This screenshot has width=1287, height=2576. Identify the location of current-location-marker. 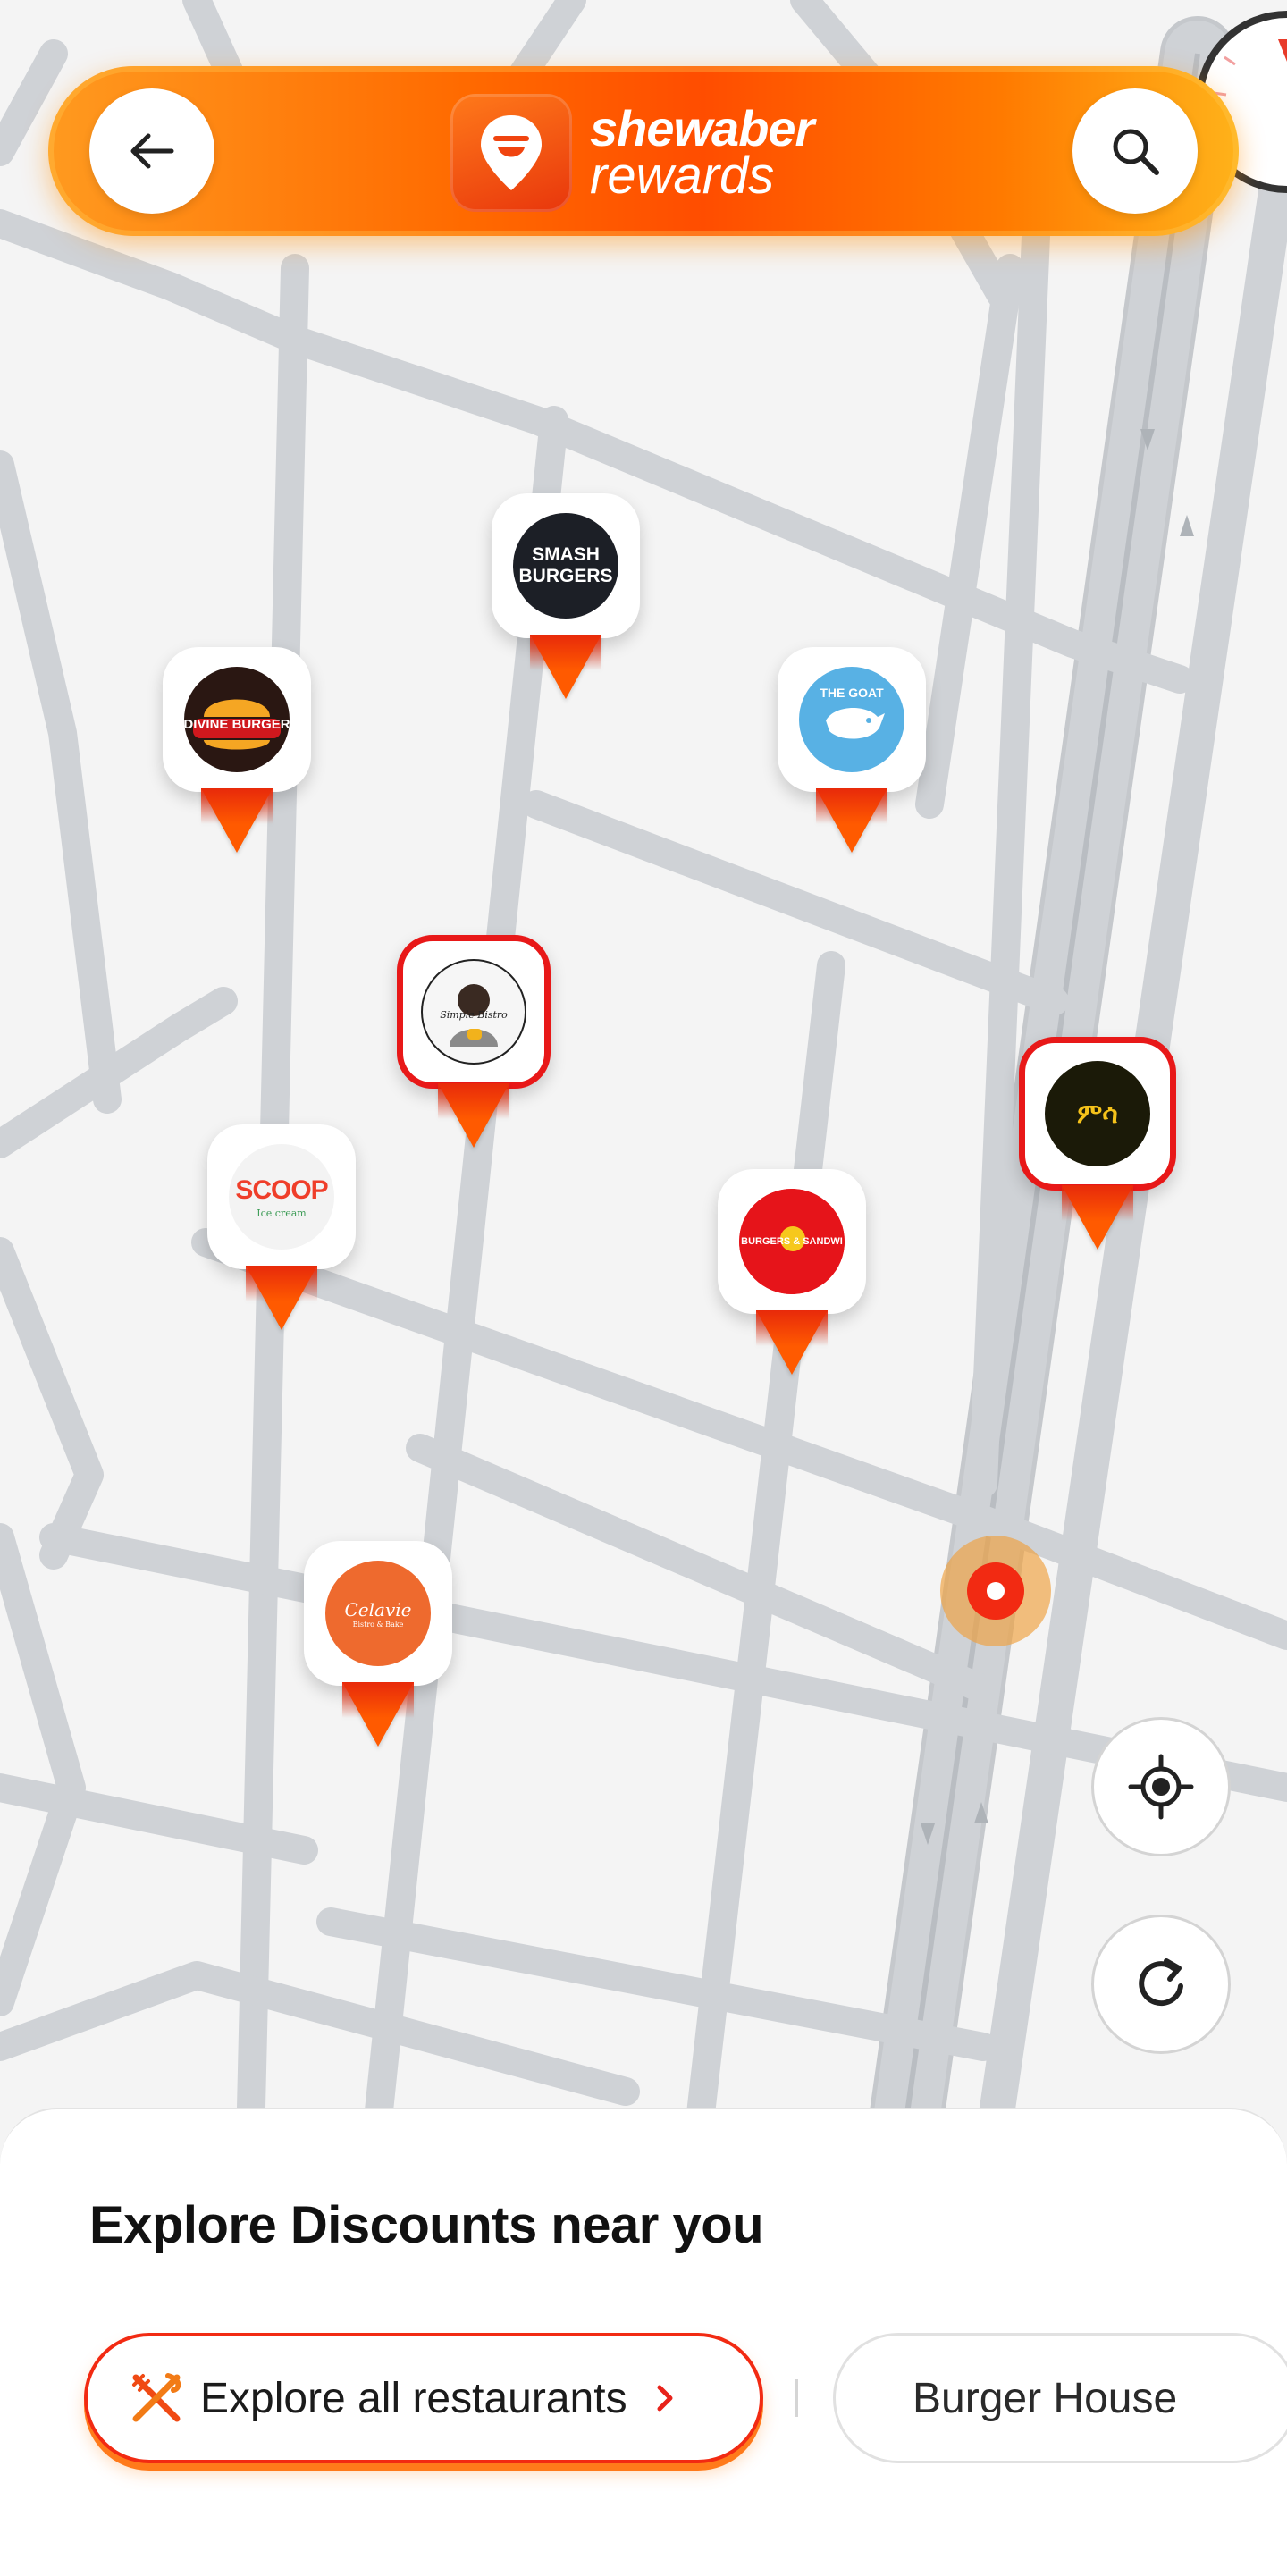
(996, 1591).